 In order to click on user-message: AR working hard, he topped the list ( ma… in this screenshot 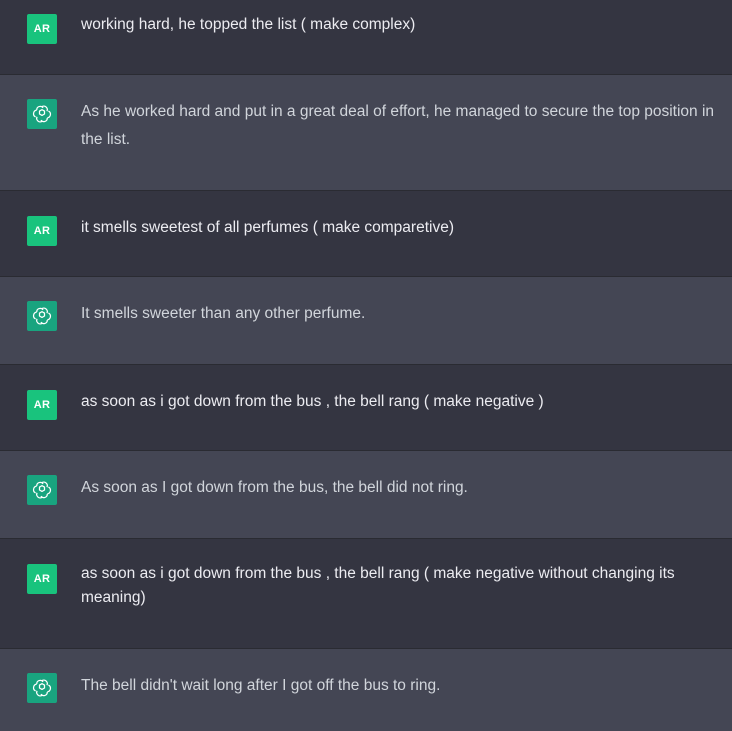, I will do `click(366, 37)`.